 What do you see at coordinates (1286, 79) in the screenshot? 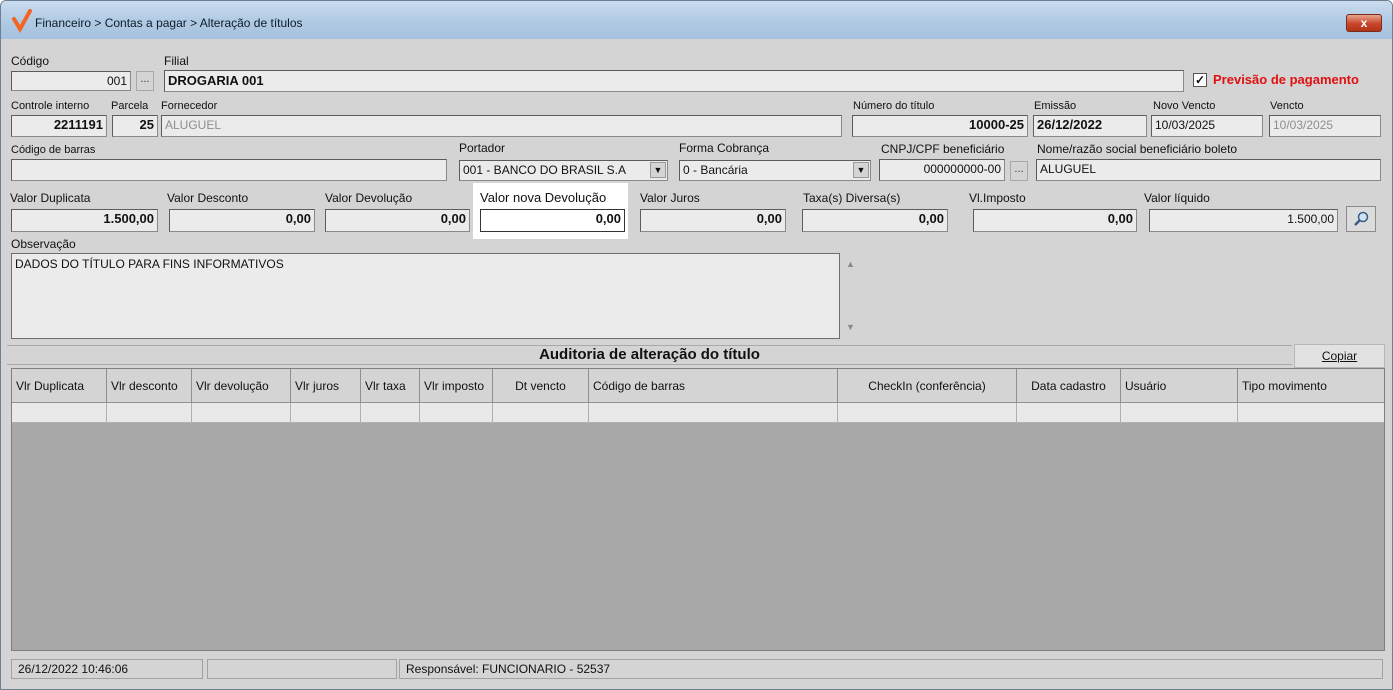
I see `previsao-label: Previsão de pagamento` at bounding box center [1286, 79].